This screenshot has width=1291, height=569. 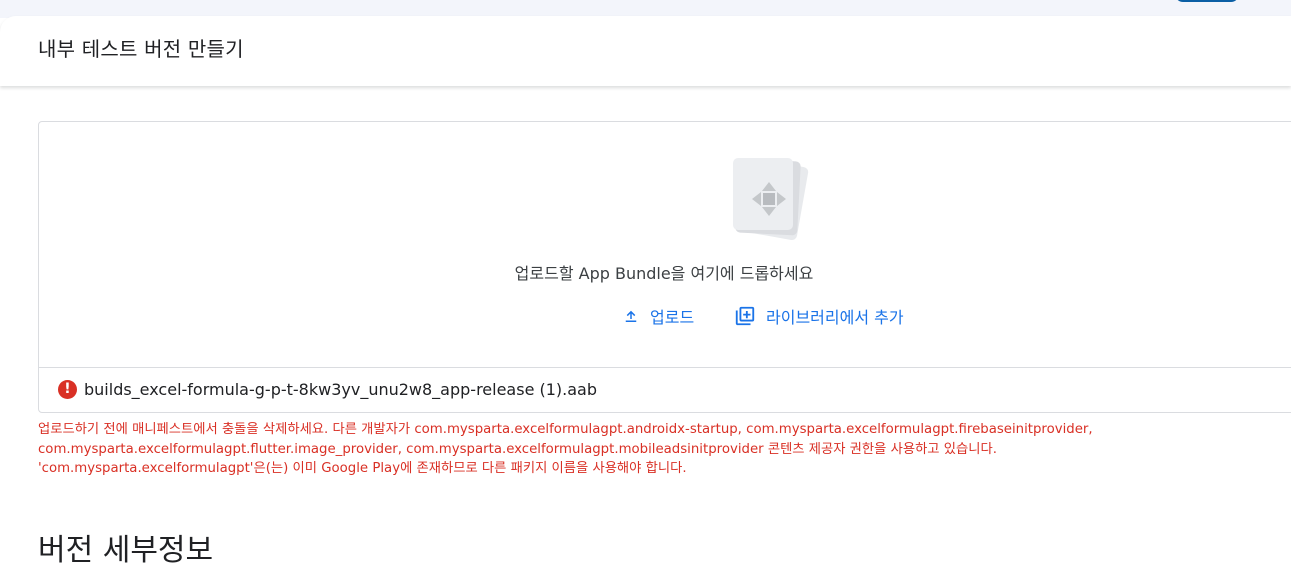 I want to click on upload-icon, so click(x=631, y=316).